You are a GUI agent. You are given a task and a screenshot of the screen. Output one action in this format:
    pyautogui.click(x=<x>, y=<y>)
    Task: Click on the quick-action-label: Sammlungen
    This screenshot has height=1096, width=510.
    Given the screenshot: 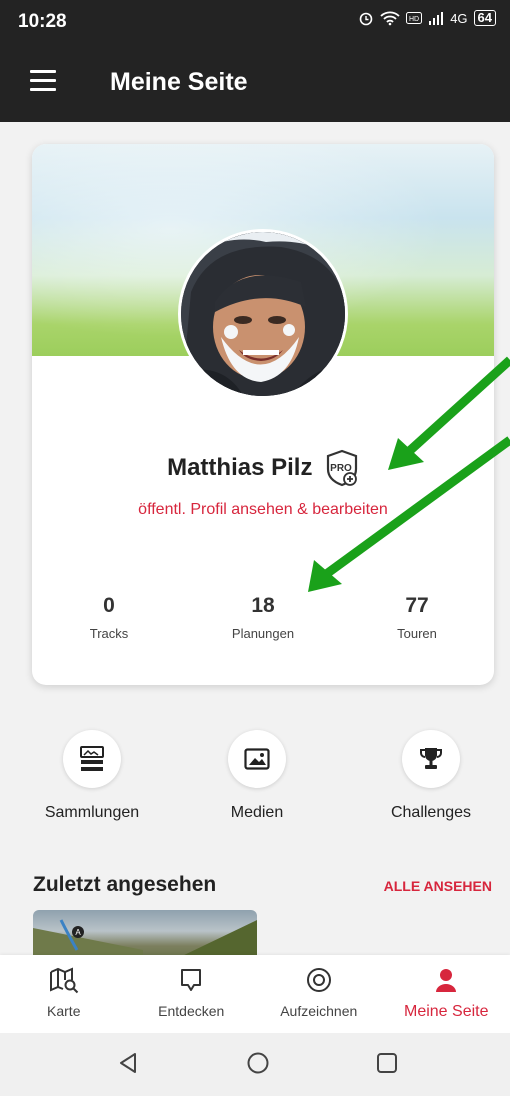 What is the action you would take?
    pyautogui.click(x=92, y=812)
    